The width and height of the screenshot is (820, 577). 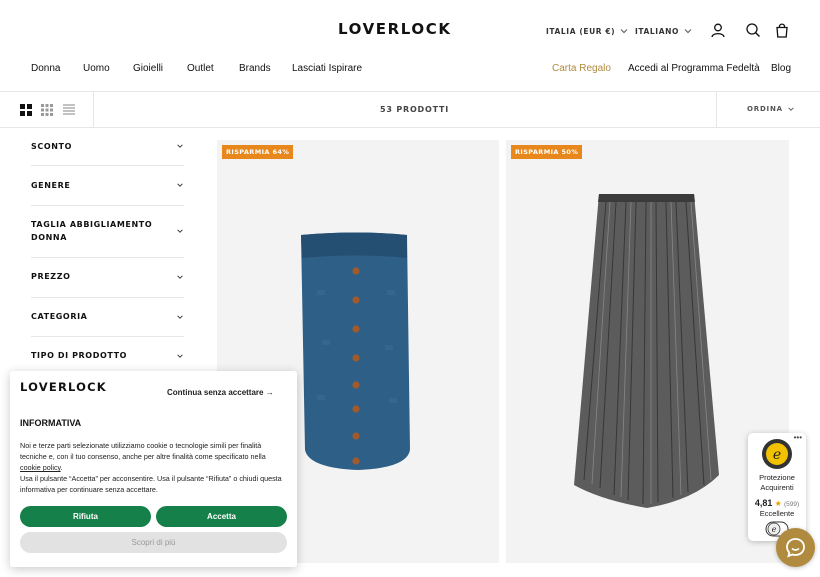 I want to click on cookie-policy-link: cookie policy, so click(x=40, y=467).